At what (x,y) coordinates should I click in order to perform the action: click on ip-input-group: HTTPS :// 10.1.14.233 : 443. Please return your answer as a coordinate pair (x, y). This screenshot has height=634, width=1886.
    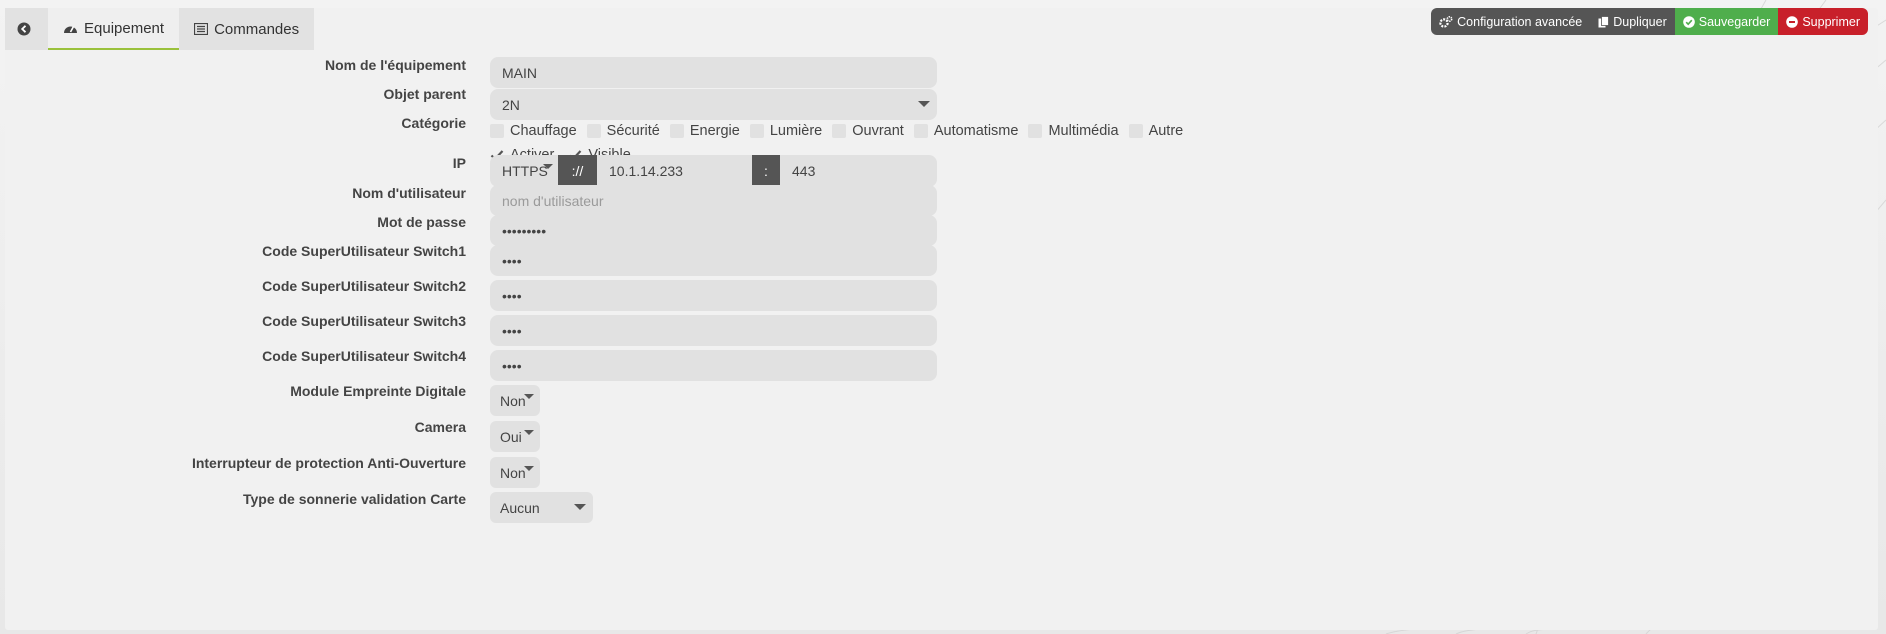
    Looking at the image, I should click on (713, 171).